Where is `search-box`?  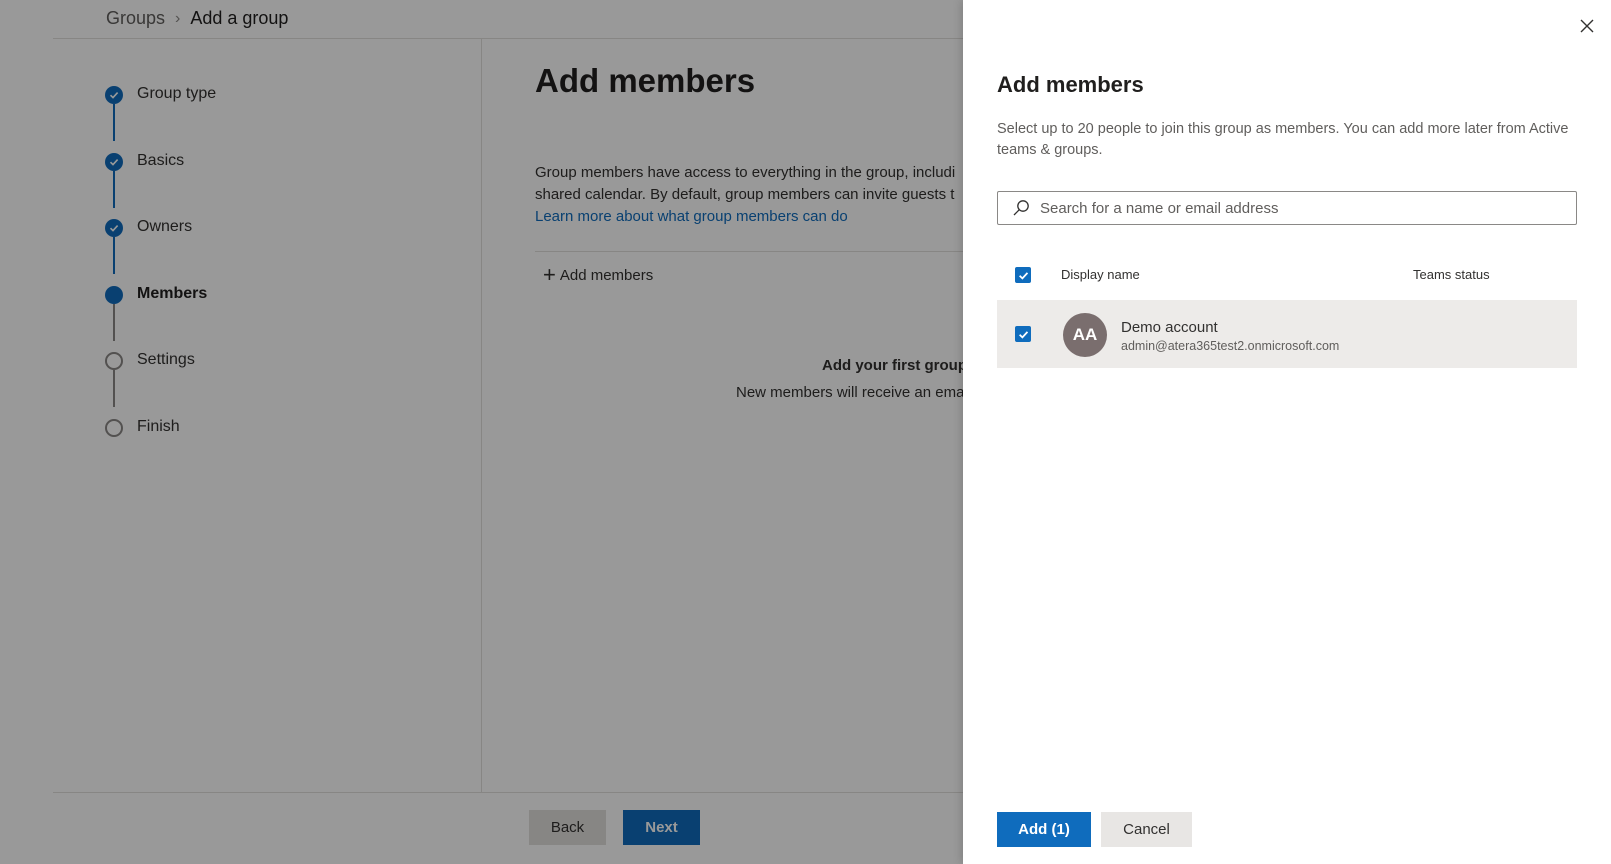 search-box is located at coordinates (1287, 208).